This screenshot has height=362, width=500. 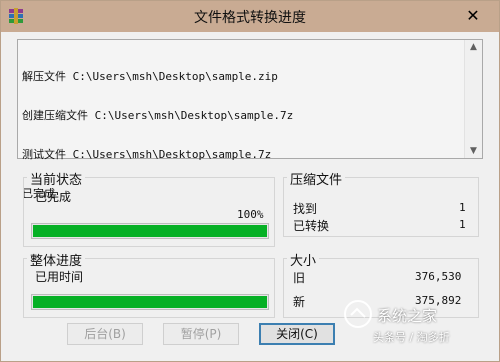 What do you see at coordinates (311, 226) in the screenshot?
I see `converted-label: 已转换` at bounding box center [311, 226].